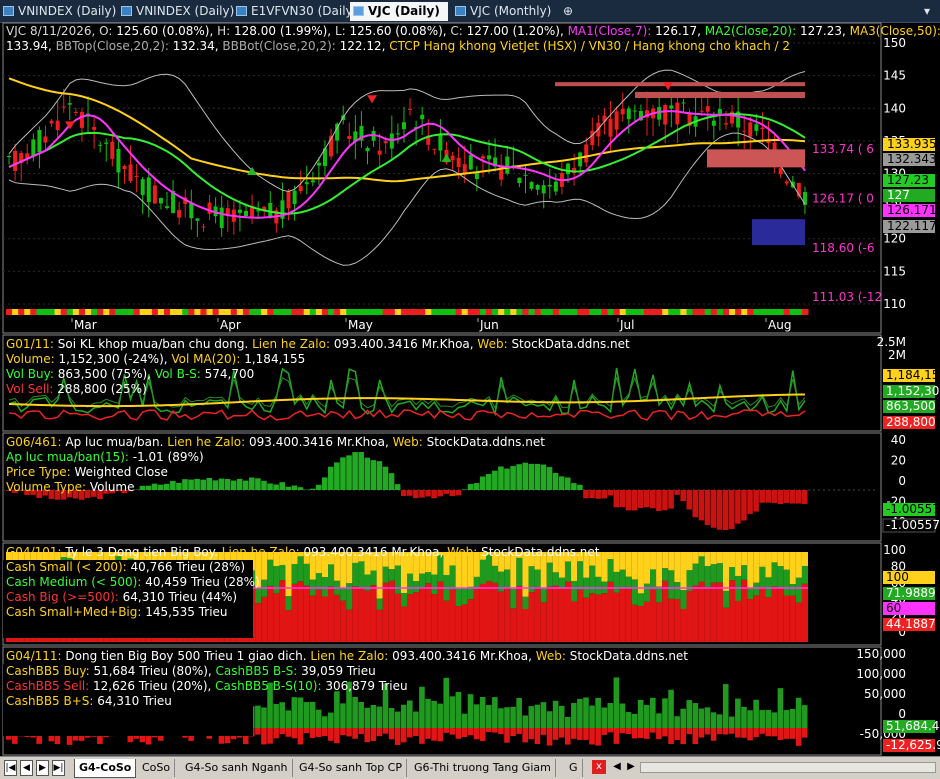  I want to click on legend-line: Cash Big (>=500): 64,310 Trieu (44%), so click(121, 597).